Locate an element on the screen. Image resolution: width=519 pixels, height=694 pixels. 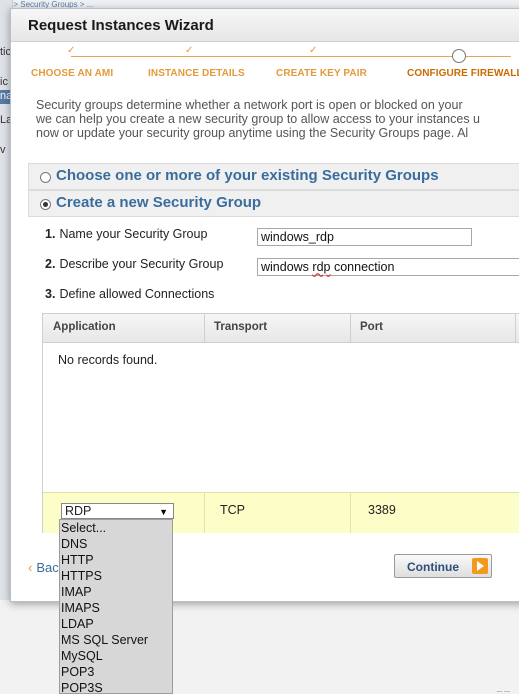
radio-existing-groups is located at coordinates (45, 177).